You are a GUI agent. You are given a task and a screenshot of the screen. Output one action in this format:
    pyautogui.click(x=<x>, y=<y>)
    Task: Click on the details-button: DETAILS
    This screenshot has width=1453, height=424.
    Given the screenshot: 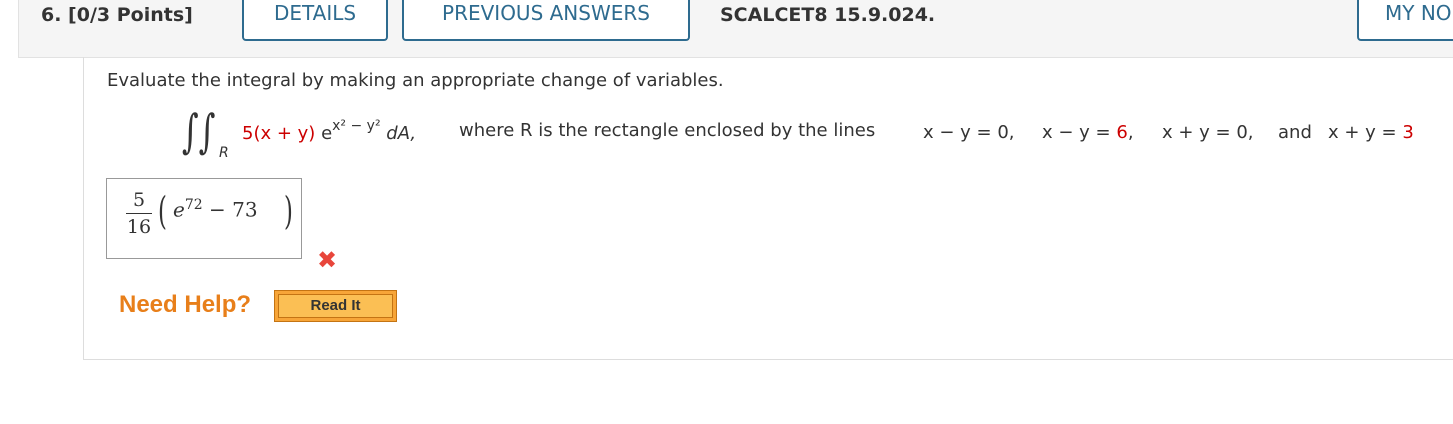 What is the action you would take?
    pyautogui.click(x=315, y=20)
    